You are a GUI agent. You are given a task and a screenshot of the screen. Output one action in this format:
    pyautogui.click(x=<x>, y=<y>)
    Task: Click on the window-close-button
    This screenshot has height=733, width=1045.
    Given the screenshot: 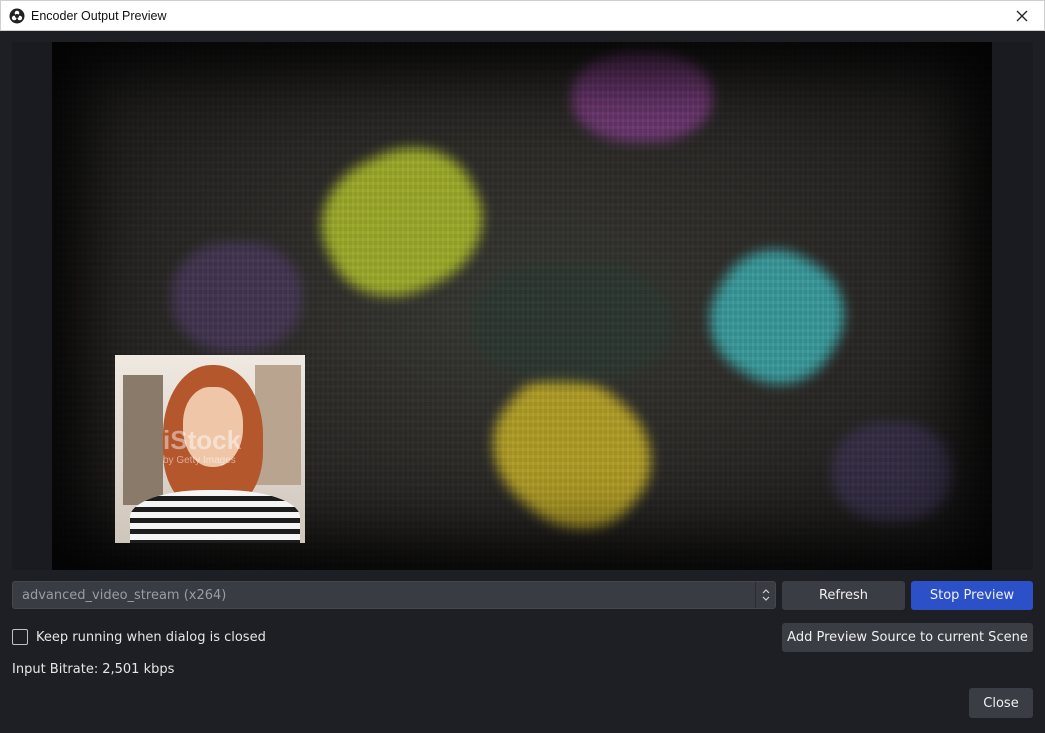 What is the action you would take?
    pyautogui.click(x=1022, y=16)
    